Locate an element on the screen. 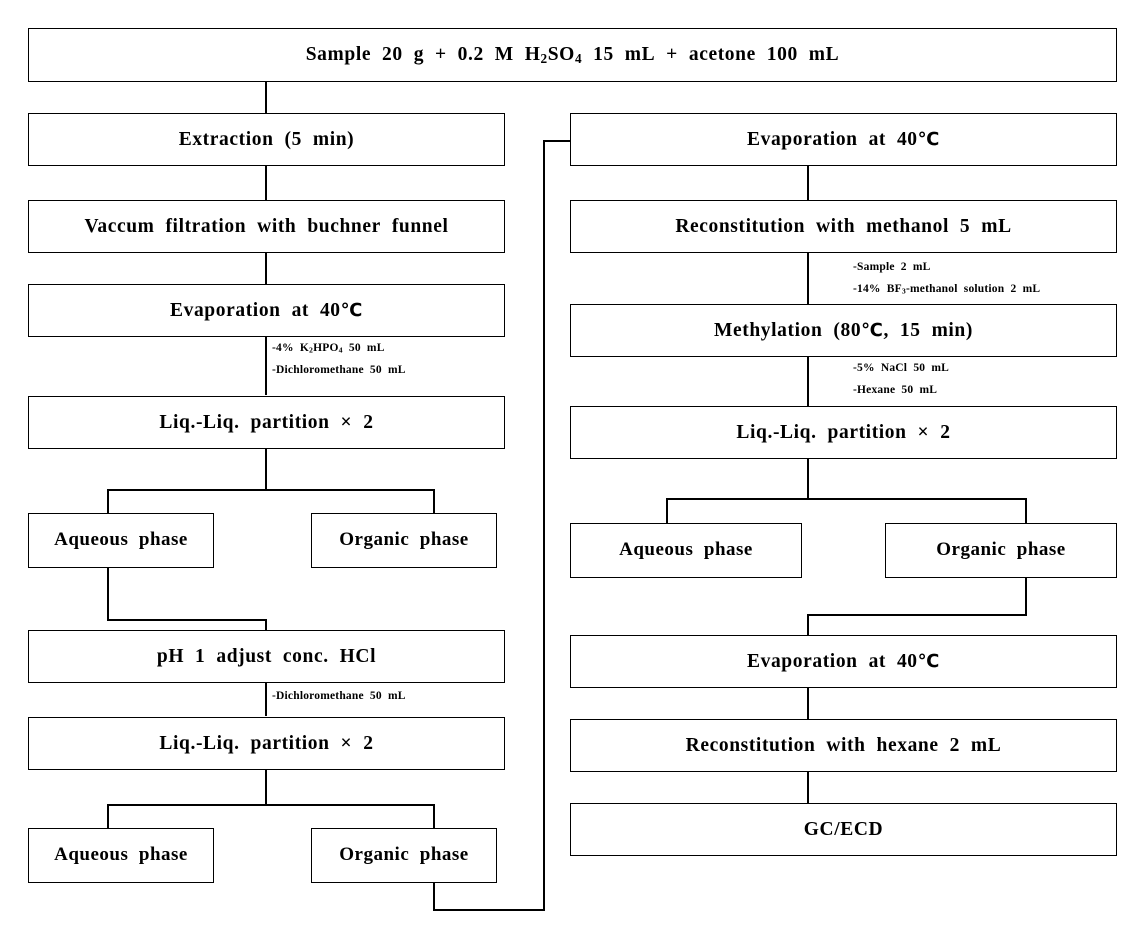 This screenshot has height=929, width=1130. box-organic-phase-1-label: Organic phase is located at coordinates (404, 540).